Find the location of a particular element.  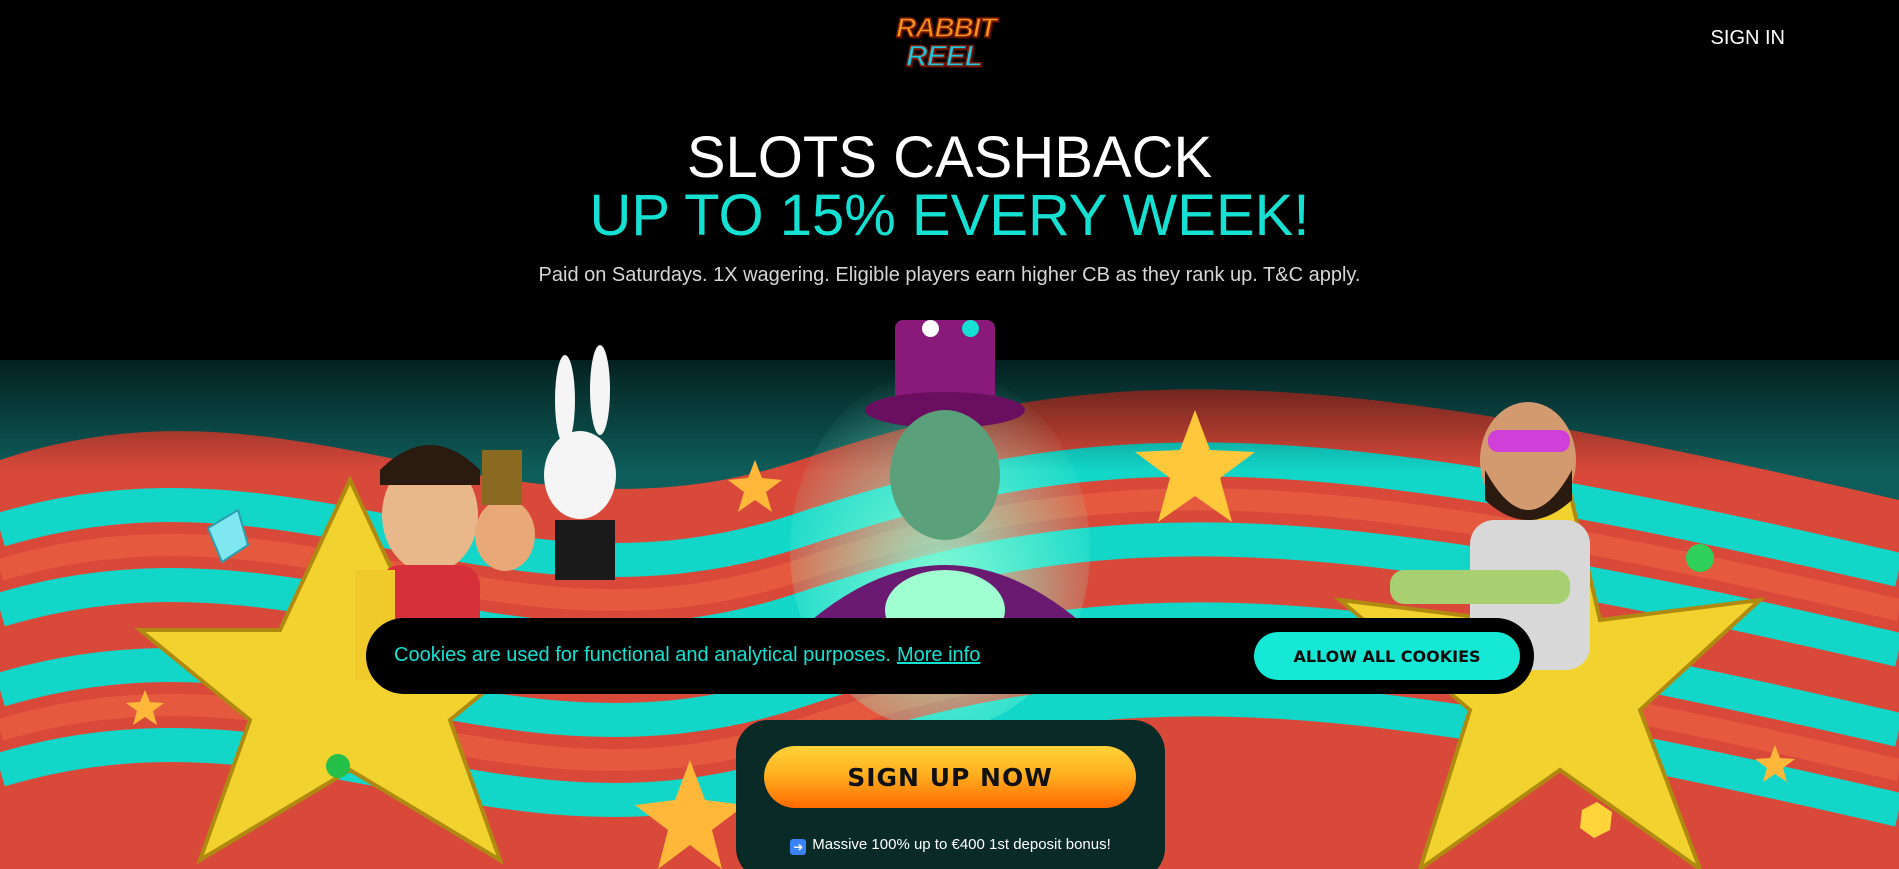

hero-title: SLOTS CASHBACK is located at coordinates (949, 157).